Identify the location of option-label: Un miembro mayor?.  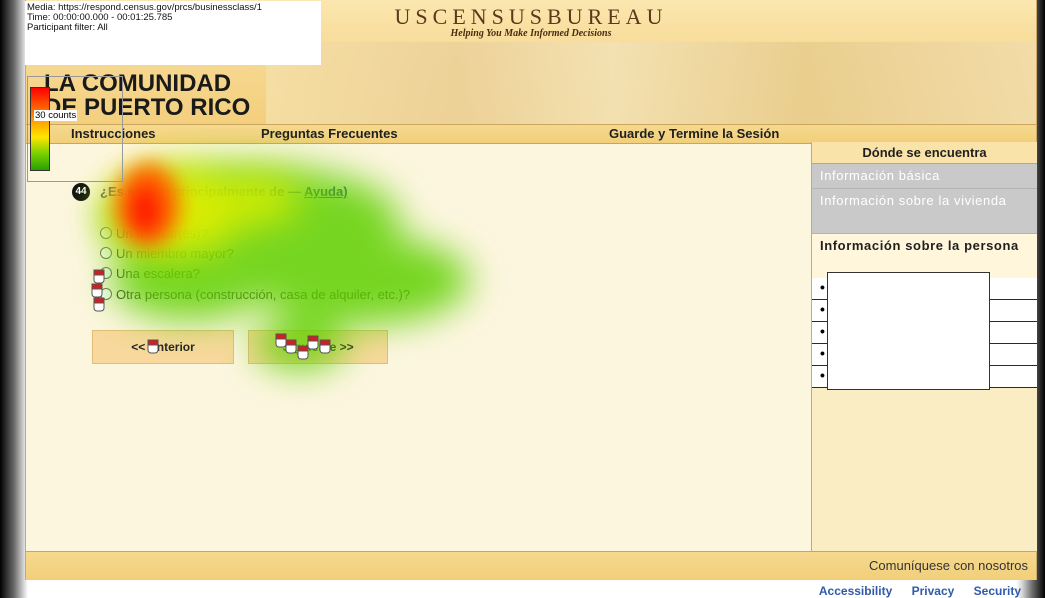
(175, 253).